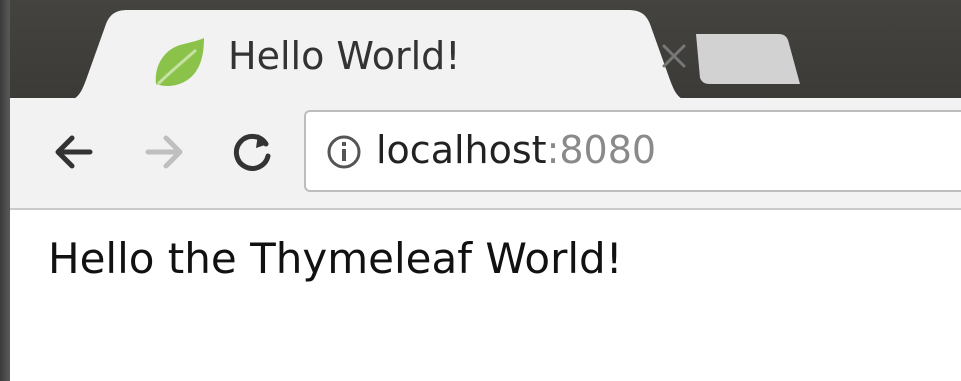 The image size is (961, 381). What do you see at coordinates (674, 56) in the screenshot?
I see `close-icon` at bounding box center [674, 56].